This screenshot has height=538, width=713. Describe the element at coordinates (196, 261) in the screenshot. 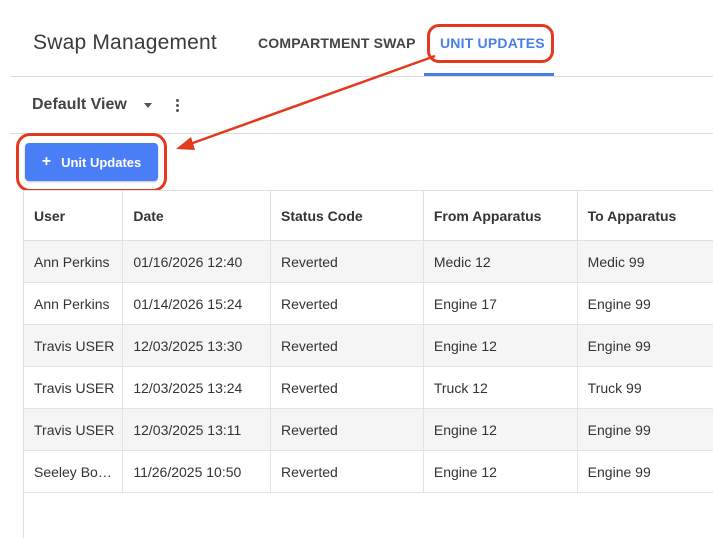

I see `cell-date: 01/16/2026 12:40` at that location.